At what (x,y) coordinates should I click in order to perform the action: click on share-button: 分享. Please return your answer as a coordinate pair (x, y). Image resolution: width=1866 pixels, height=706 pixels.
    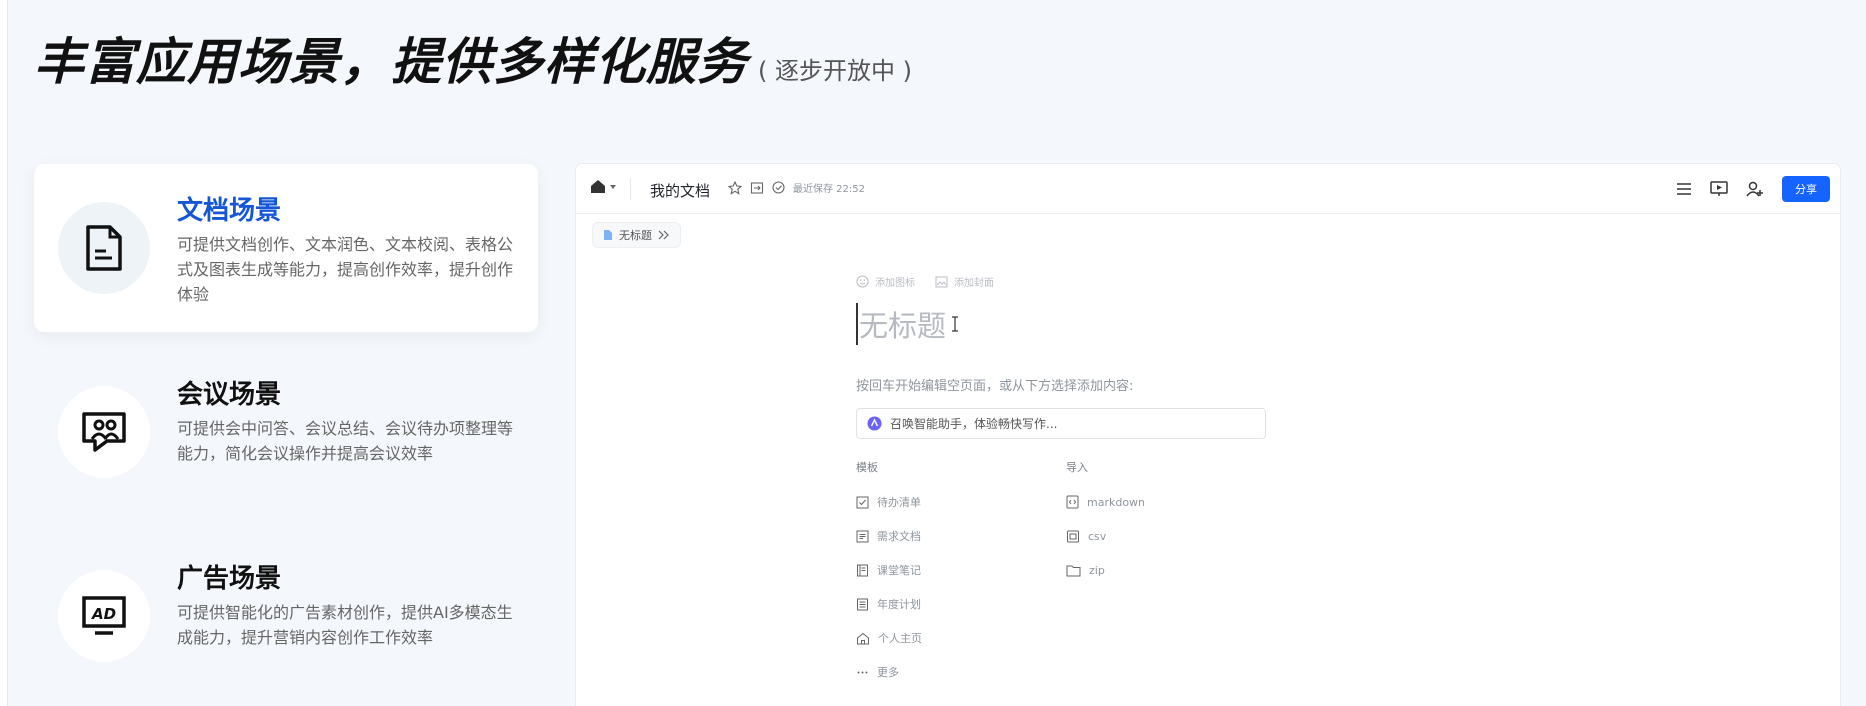
    Looking at the image, I should click on (1806, 189).